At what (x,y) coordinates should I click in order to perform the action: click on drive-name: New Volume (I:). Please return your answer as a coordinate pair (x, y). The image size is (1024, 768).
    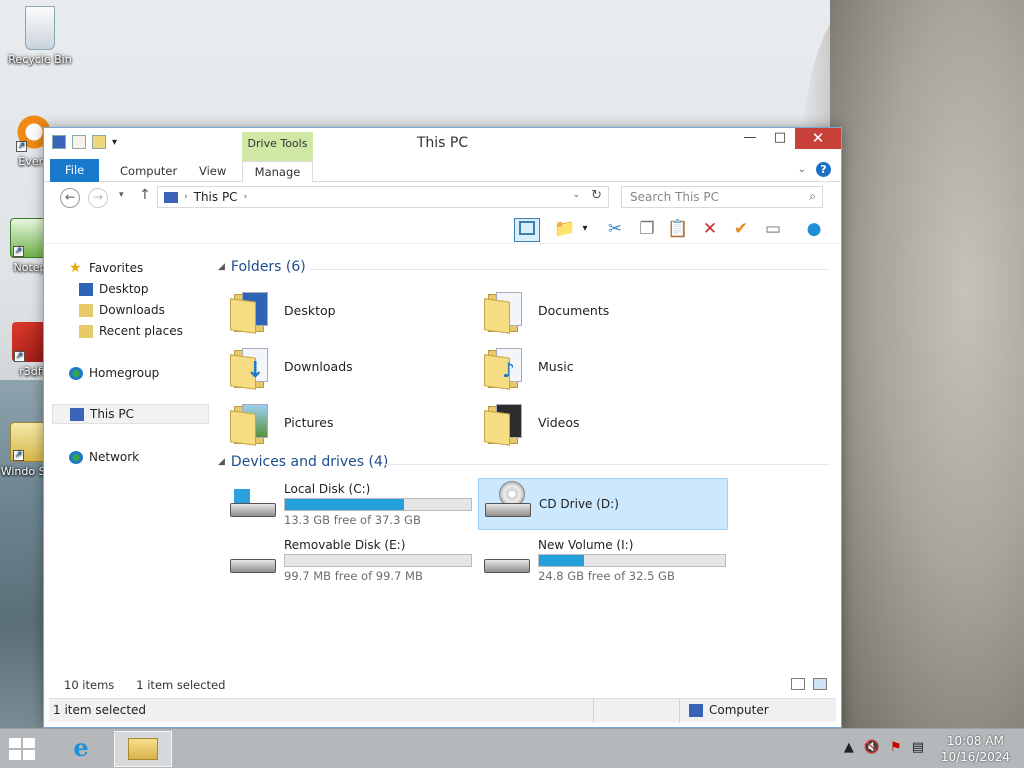
    Looking at the image, I should click on (586, 544).